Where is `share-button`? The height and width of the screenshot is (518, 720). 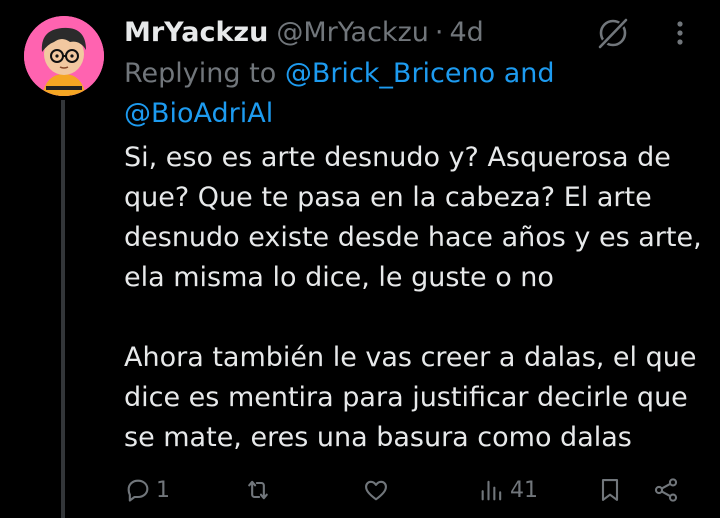
share-button is located at coordinates (666, 490).